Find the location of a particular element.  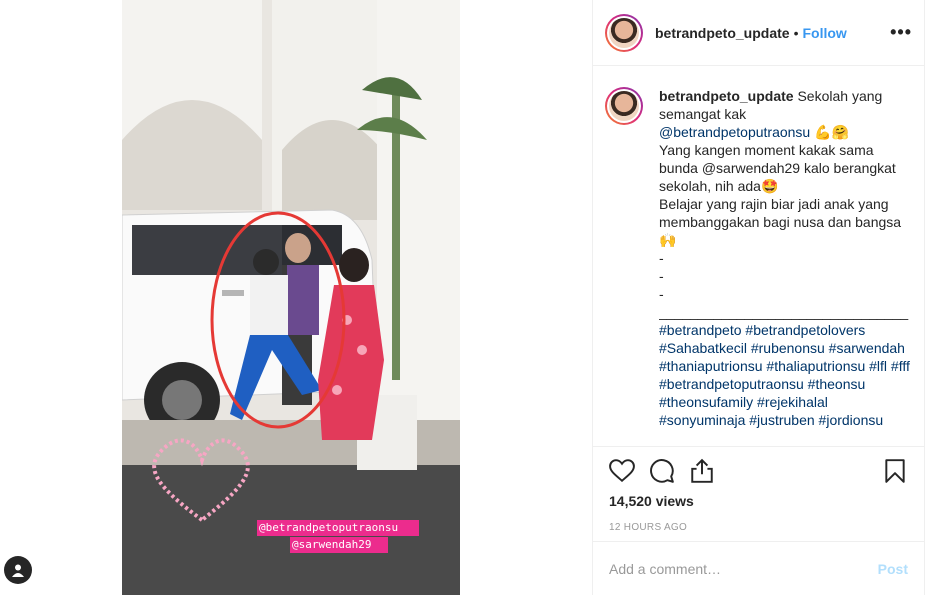

views-count: 14,520 views is located at coordinates (758, 501).